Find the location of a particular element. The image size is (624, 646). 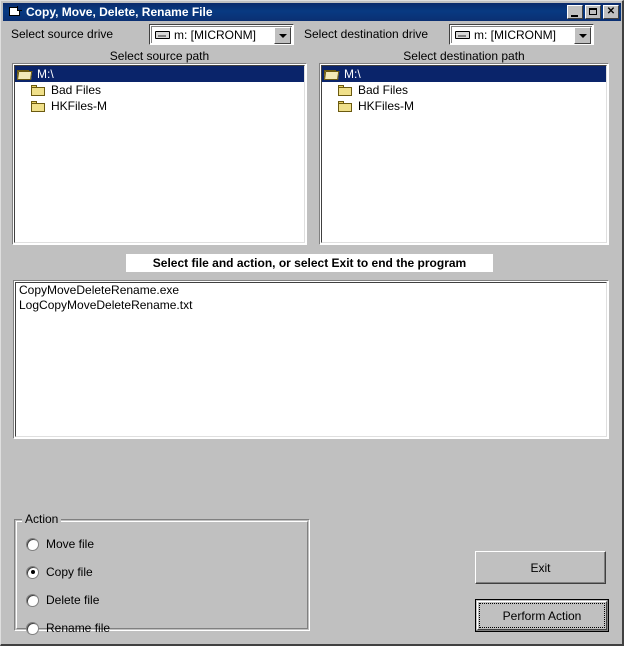

perform-action-button: Perform Action is located at coordinates (542, 615).